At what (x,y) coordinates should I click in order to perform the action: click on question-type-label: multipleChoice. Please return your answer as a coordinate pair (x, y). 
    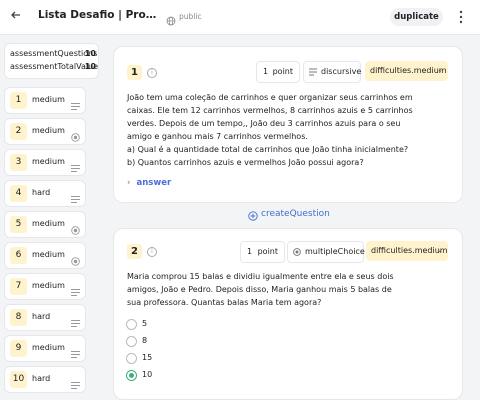
    Looking at the image, I should click on (335, 251).